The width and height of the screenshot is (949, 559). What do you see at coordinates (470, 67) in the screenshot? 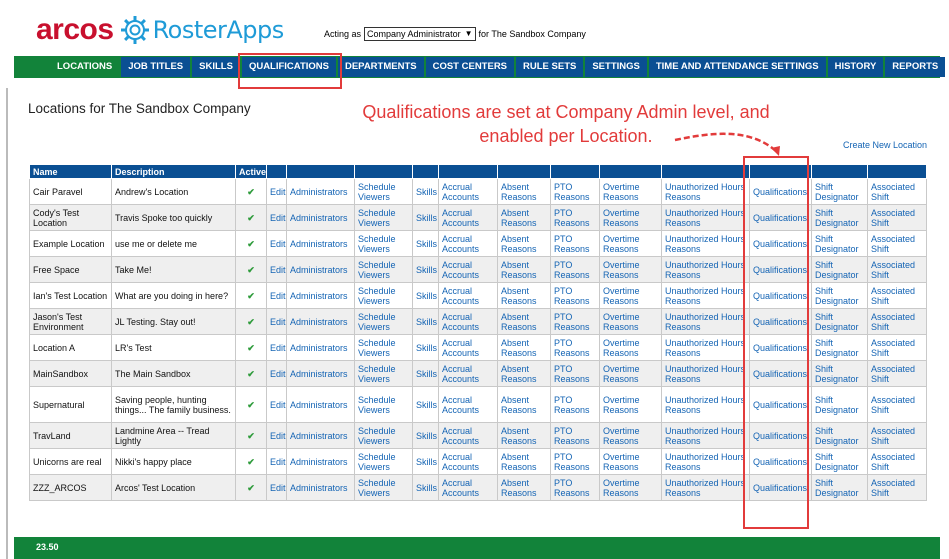
I see `tab-cost-centers: COST CENTERS` at bounding box center [470, 67].